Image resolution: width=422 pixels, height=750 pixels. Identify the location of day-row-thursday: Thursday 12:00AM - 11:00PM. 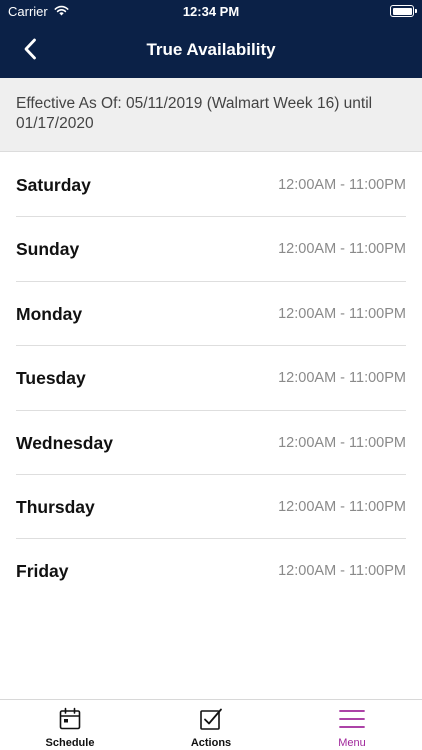
(211, 507).